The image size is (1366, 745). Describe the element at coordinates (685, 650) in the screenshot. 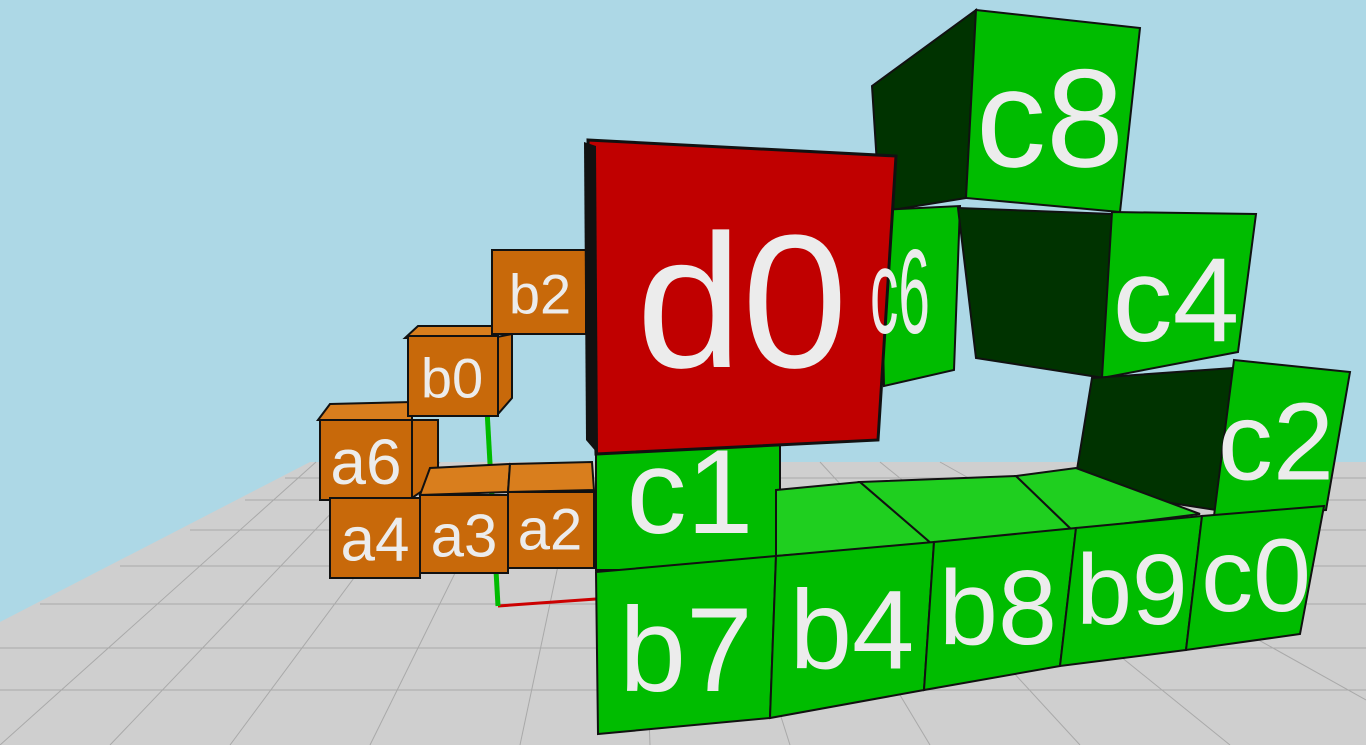

I see `block-label-b7: b7` at that location.